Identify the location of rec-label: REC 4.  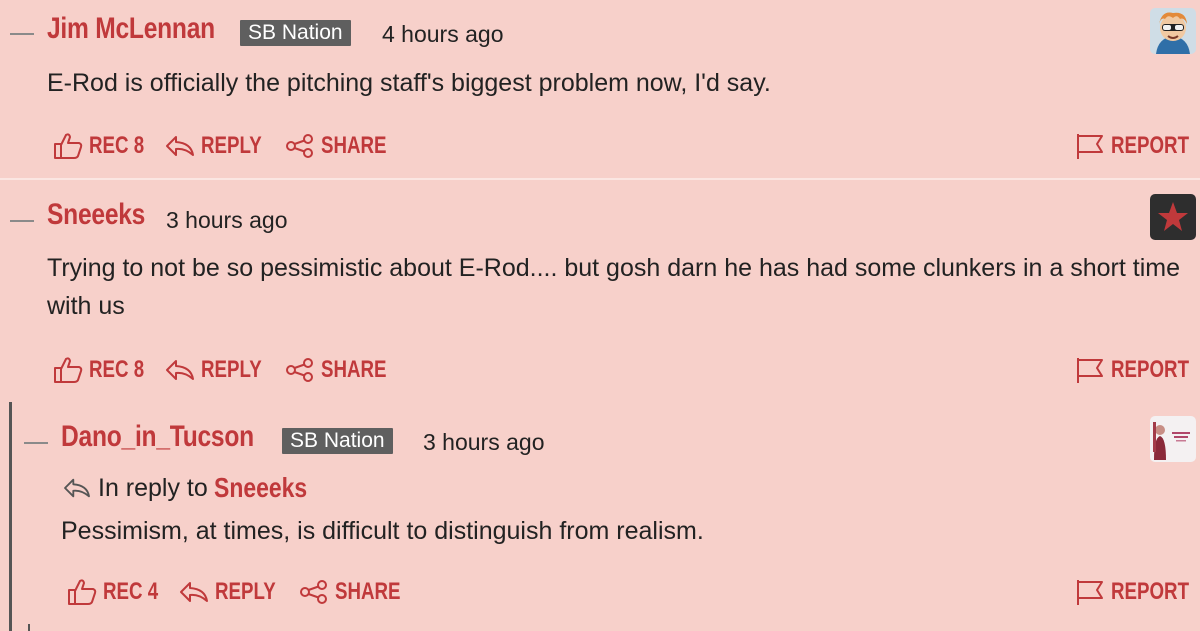
(131, 591).